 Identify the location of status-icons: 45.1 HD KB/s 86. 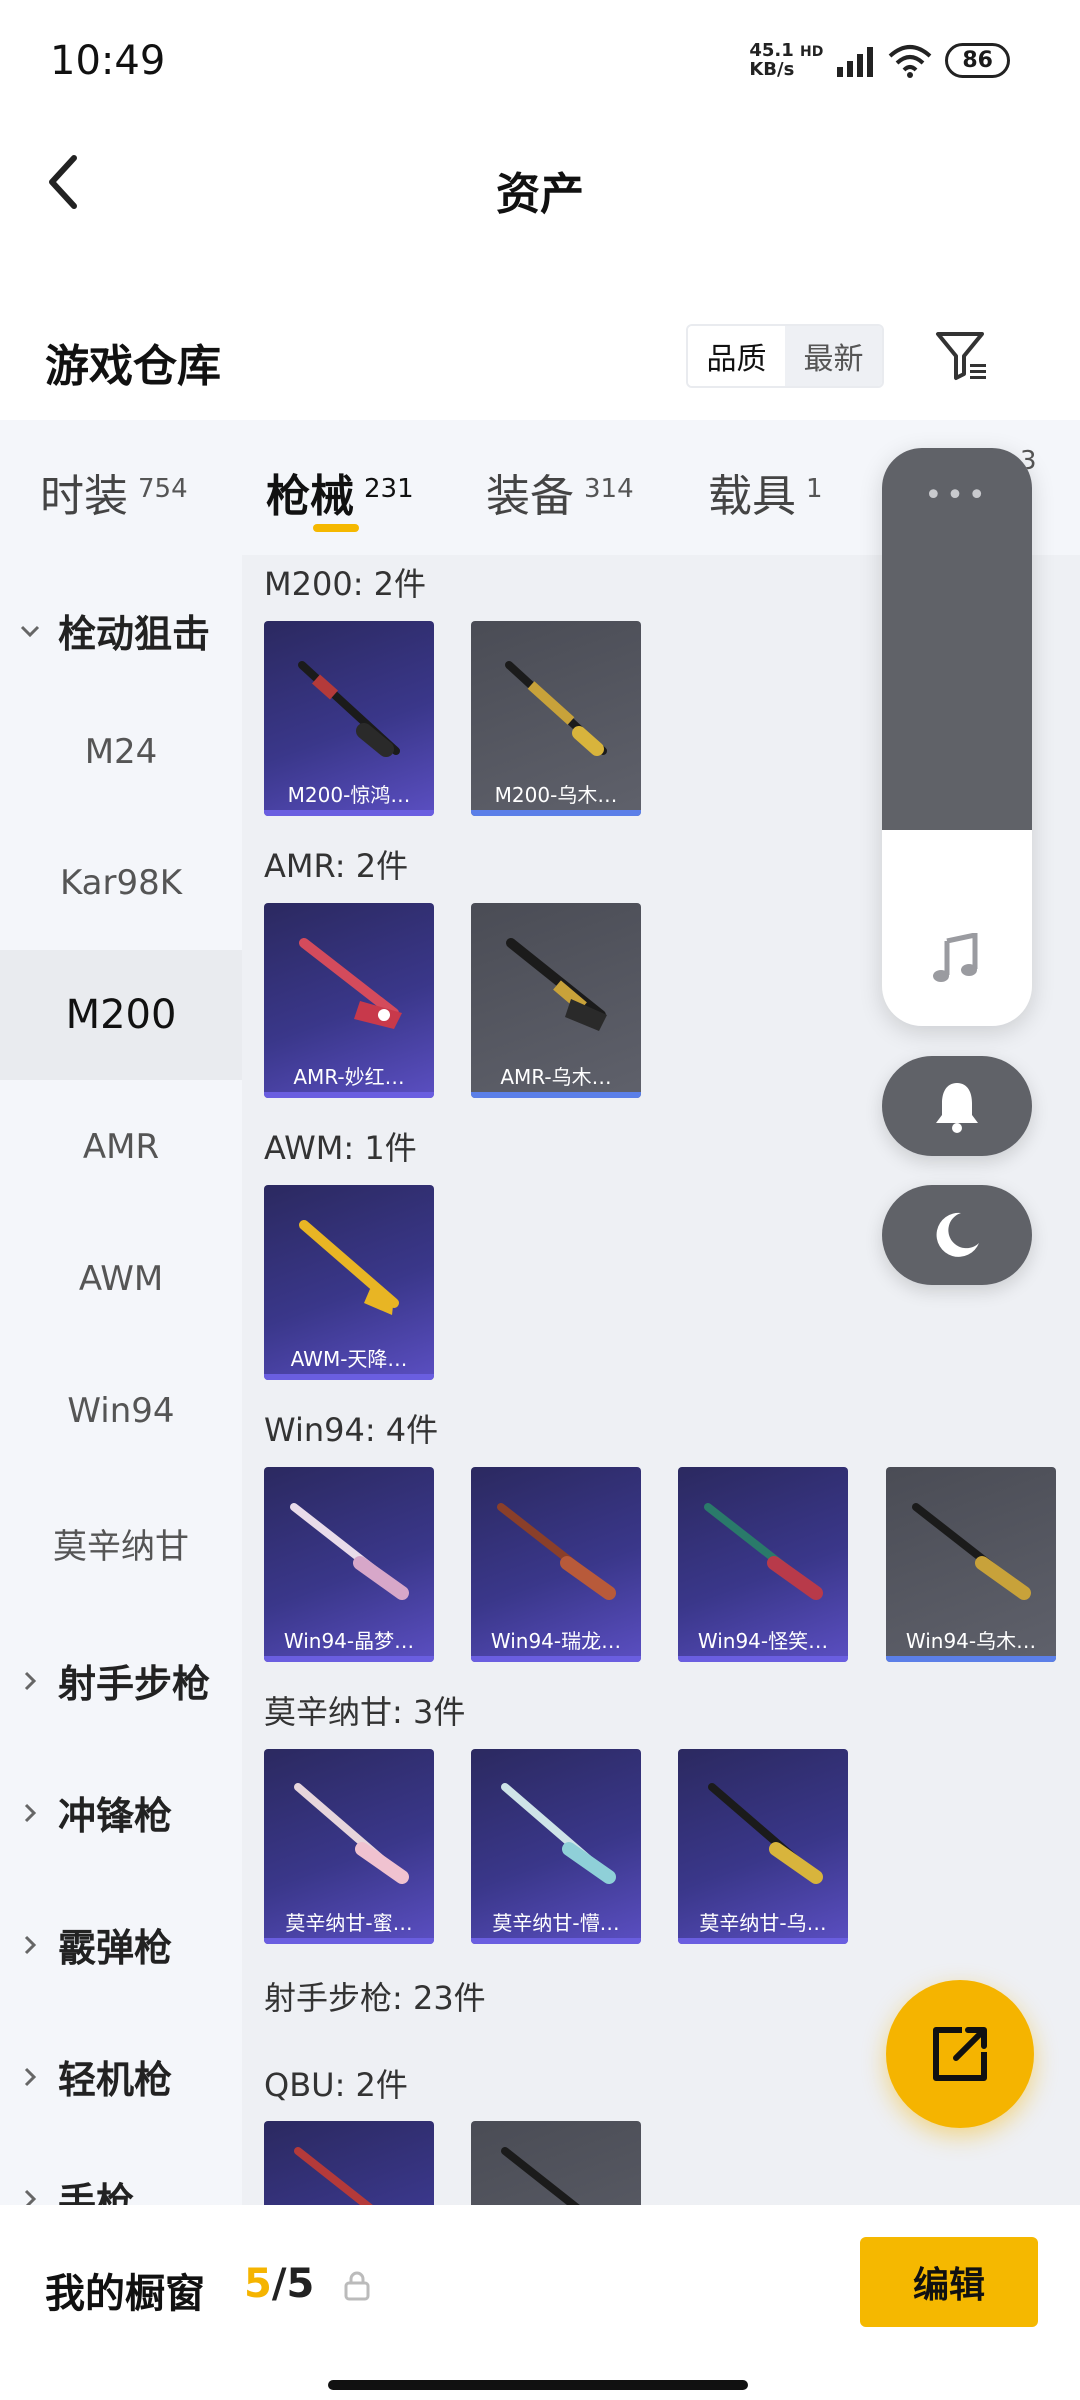
(879, 60).